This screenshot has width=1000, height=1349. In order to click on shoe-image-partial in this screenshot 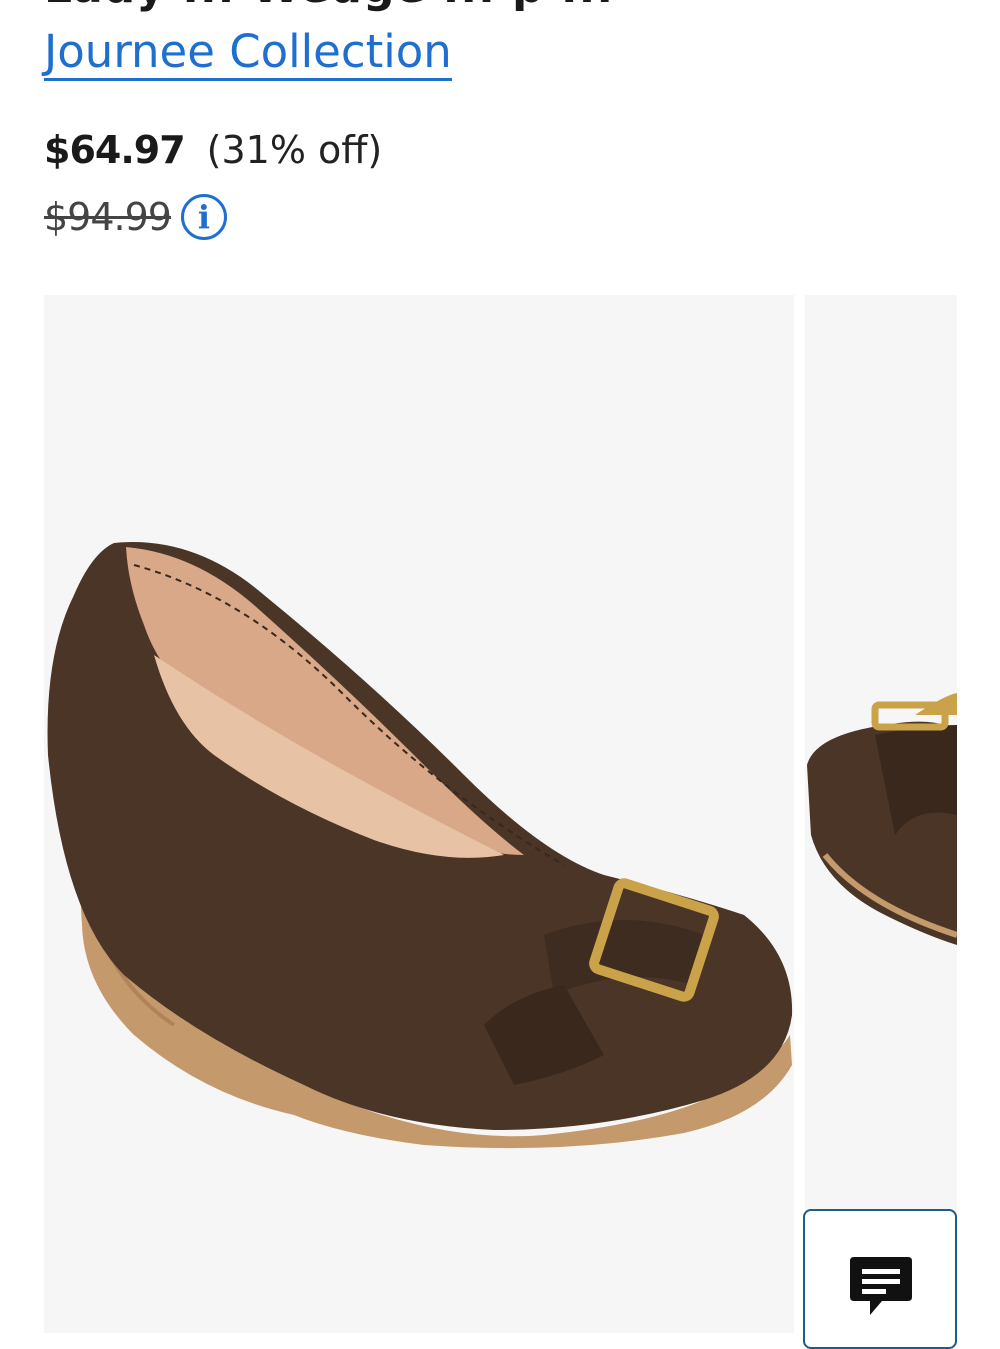, I will do `click(882, 819)`.